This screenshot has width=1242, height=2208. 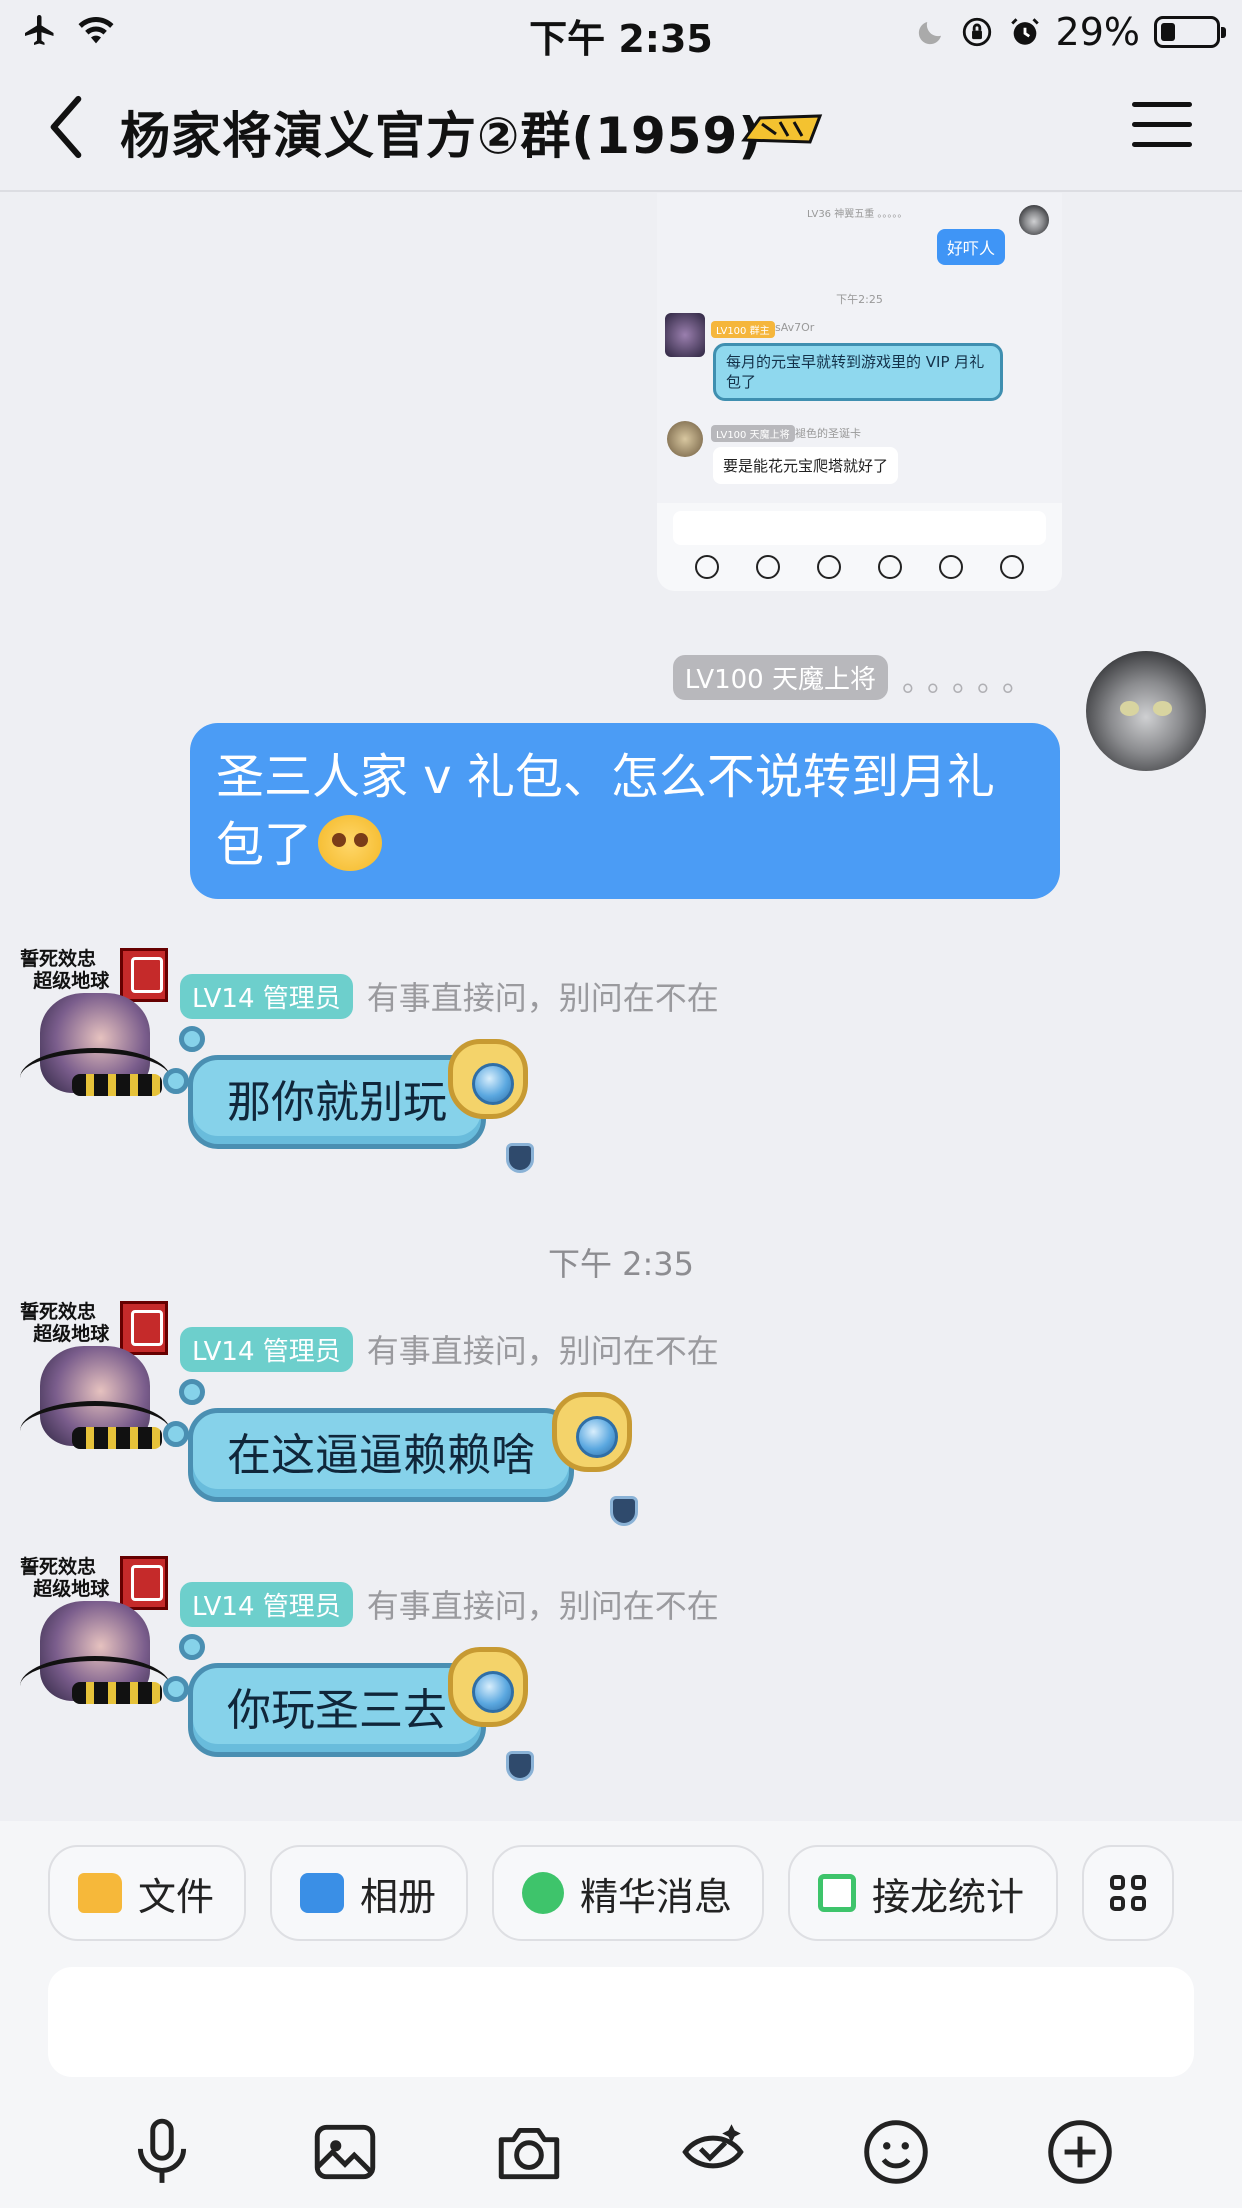 I want to click on my-avatar, so click(x=1146, y=711).